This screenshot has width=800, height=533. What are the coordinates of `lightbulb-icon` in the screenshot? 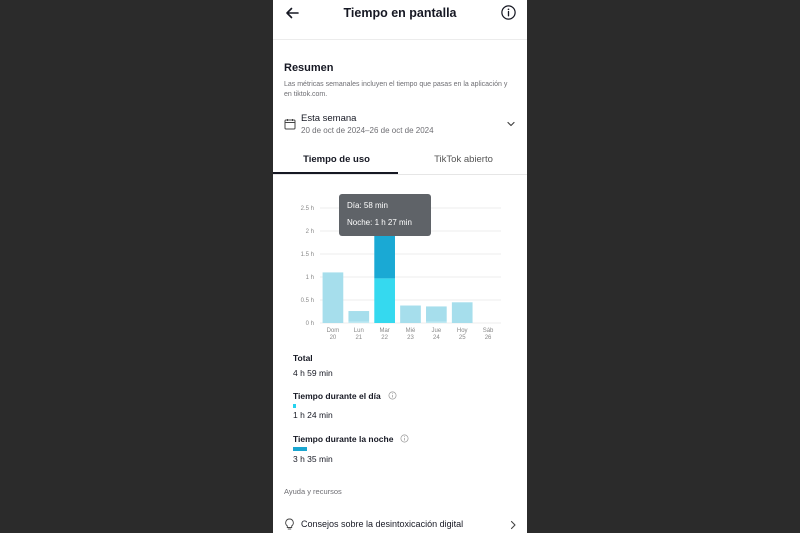 It's located at (289, 524).